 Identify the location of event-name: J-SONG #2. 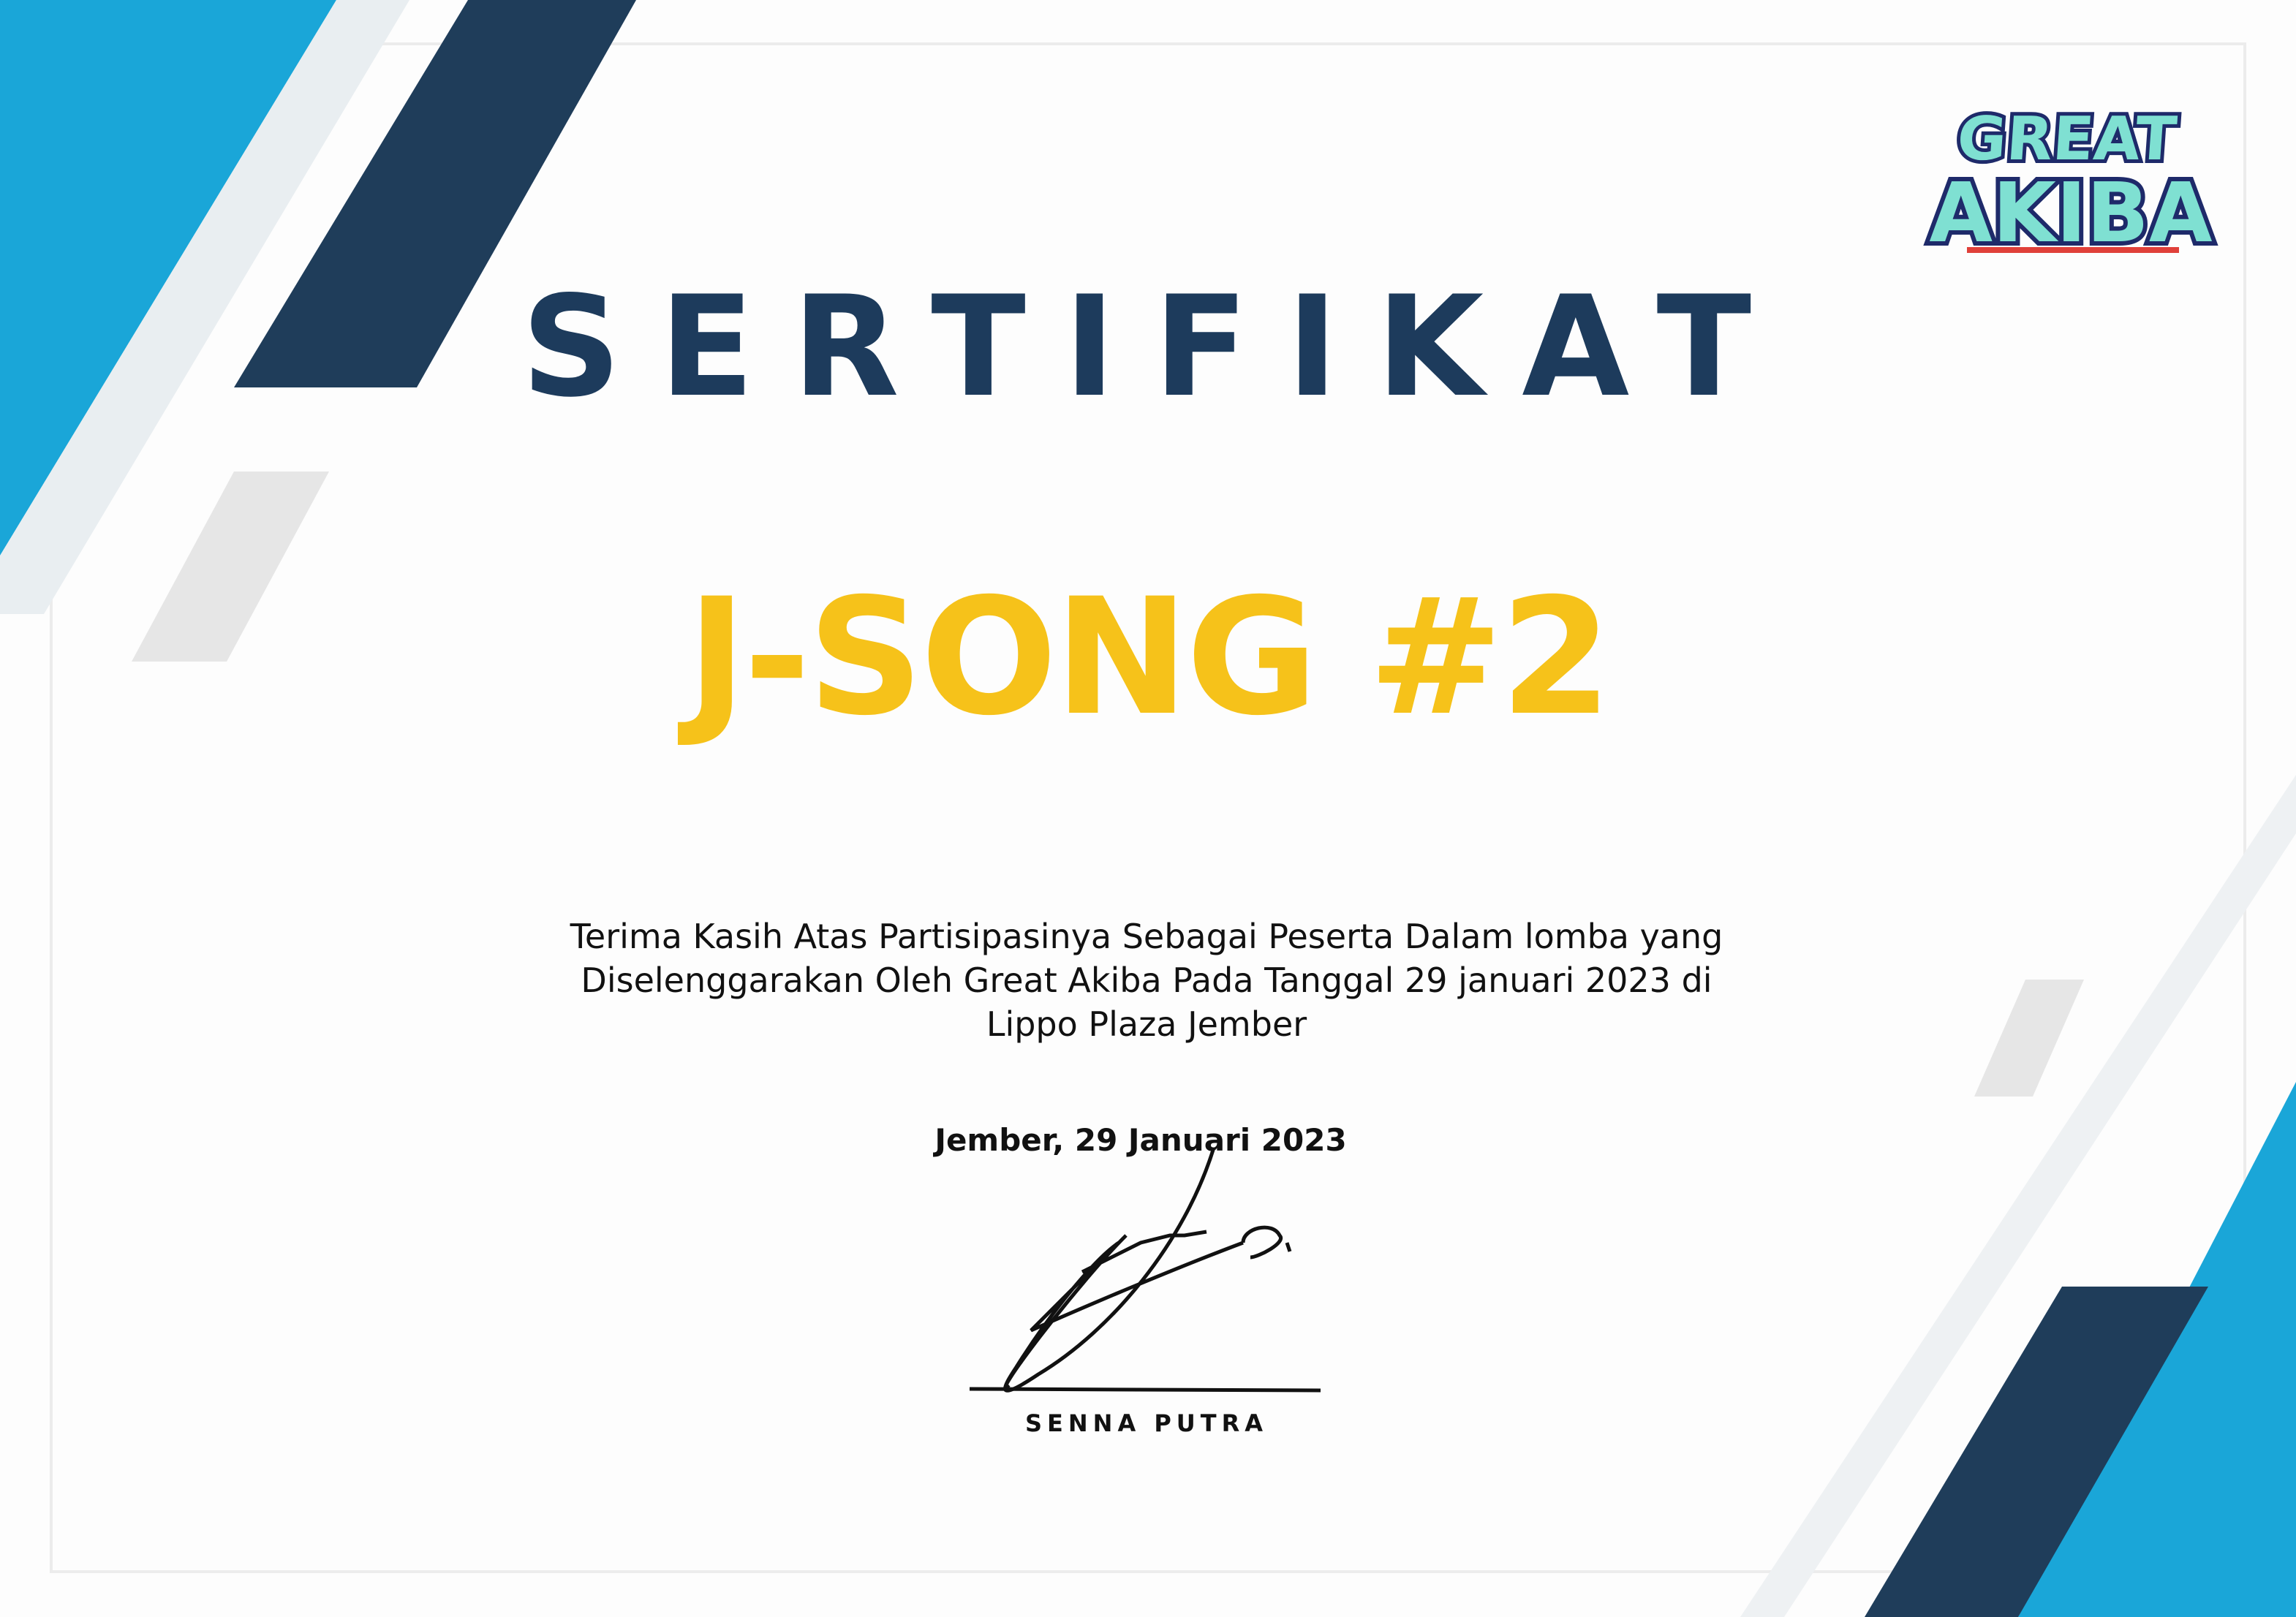
(1143, 657).